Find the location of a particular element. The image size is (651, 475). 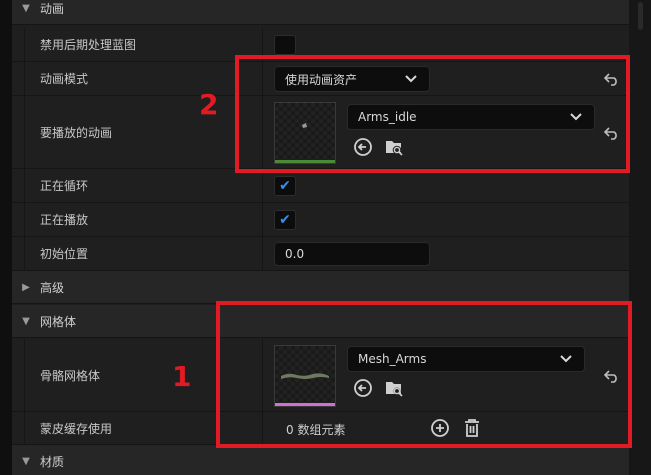

looping-checkbox: ✔ is located at coordinates (285, 186).